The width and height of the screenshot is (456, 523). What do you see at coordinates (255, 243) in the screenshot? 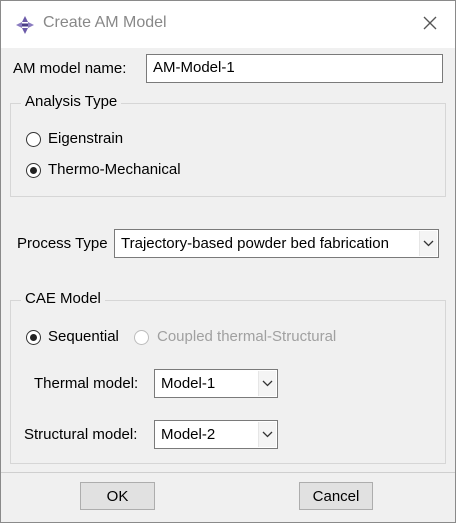
I see `process-type-value: Trajectory-based powder bed fabrication` at bounding box center [255, 243].